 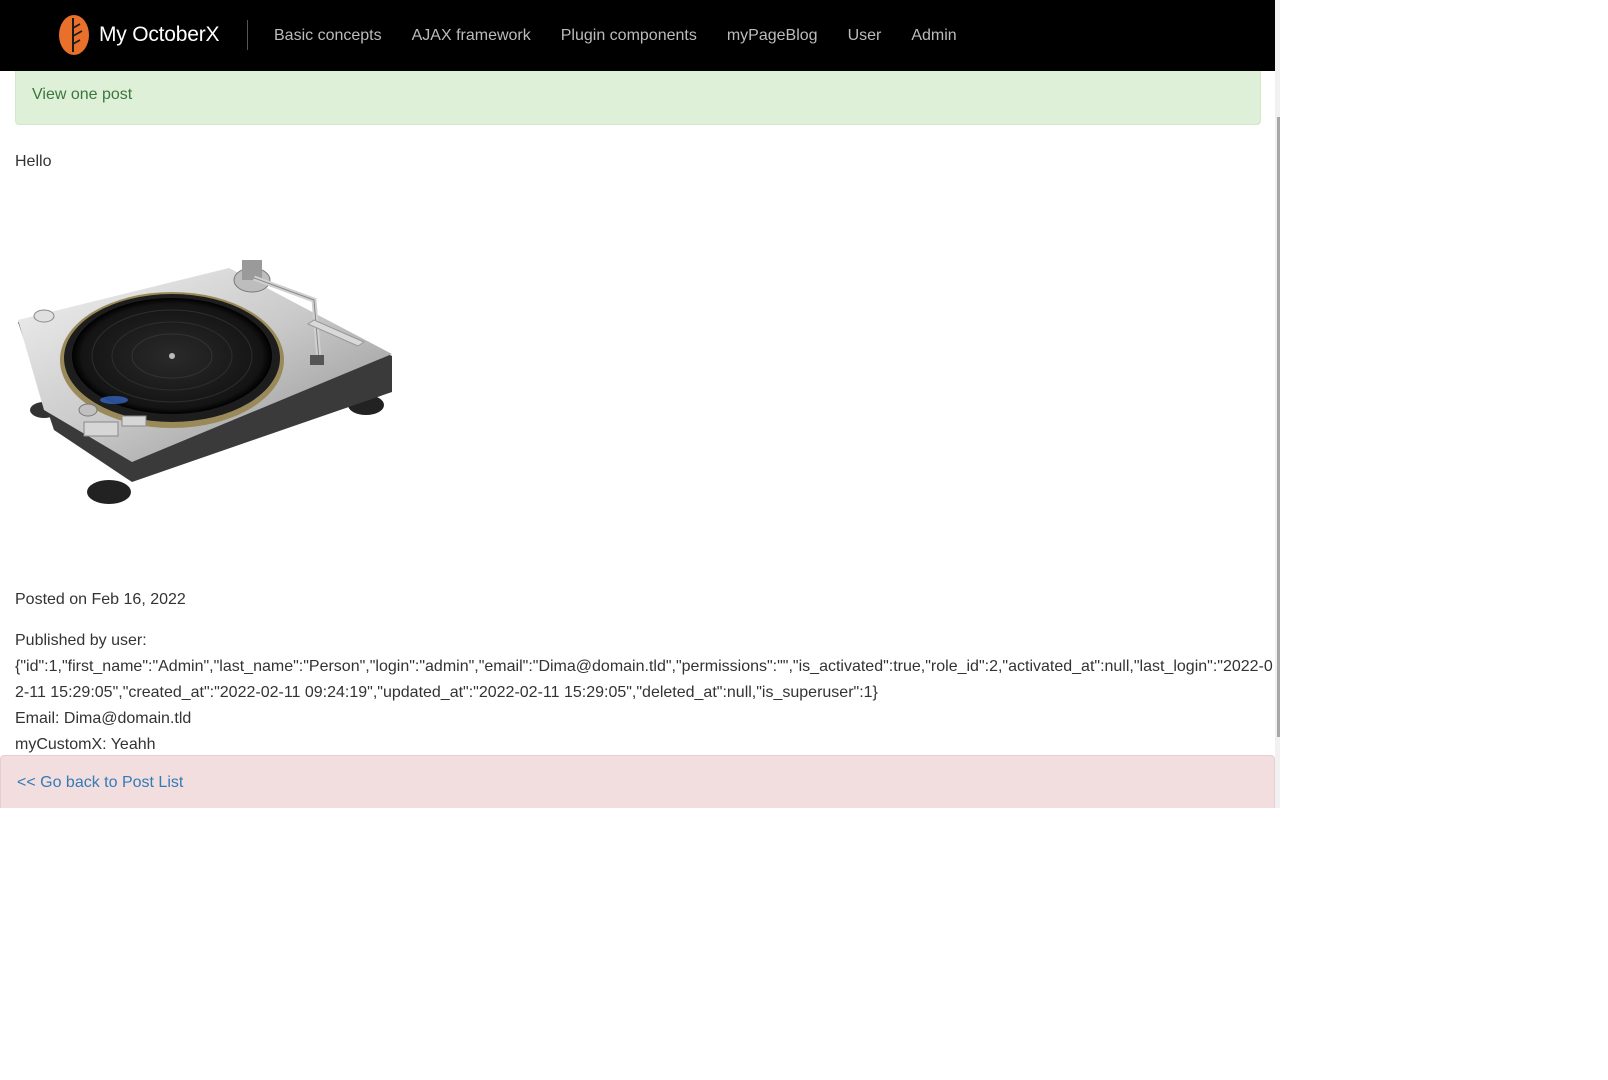 I want to click on author-email: Email: Dima@domain.tld, so click(x=103, y=718).